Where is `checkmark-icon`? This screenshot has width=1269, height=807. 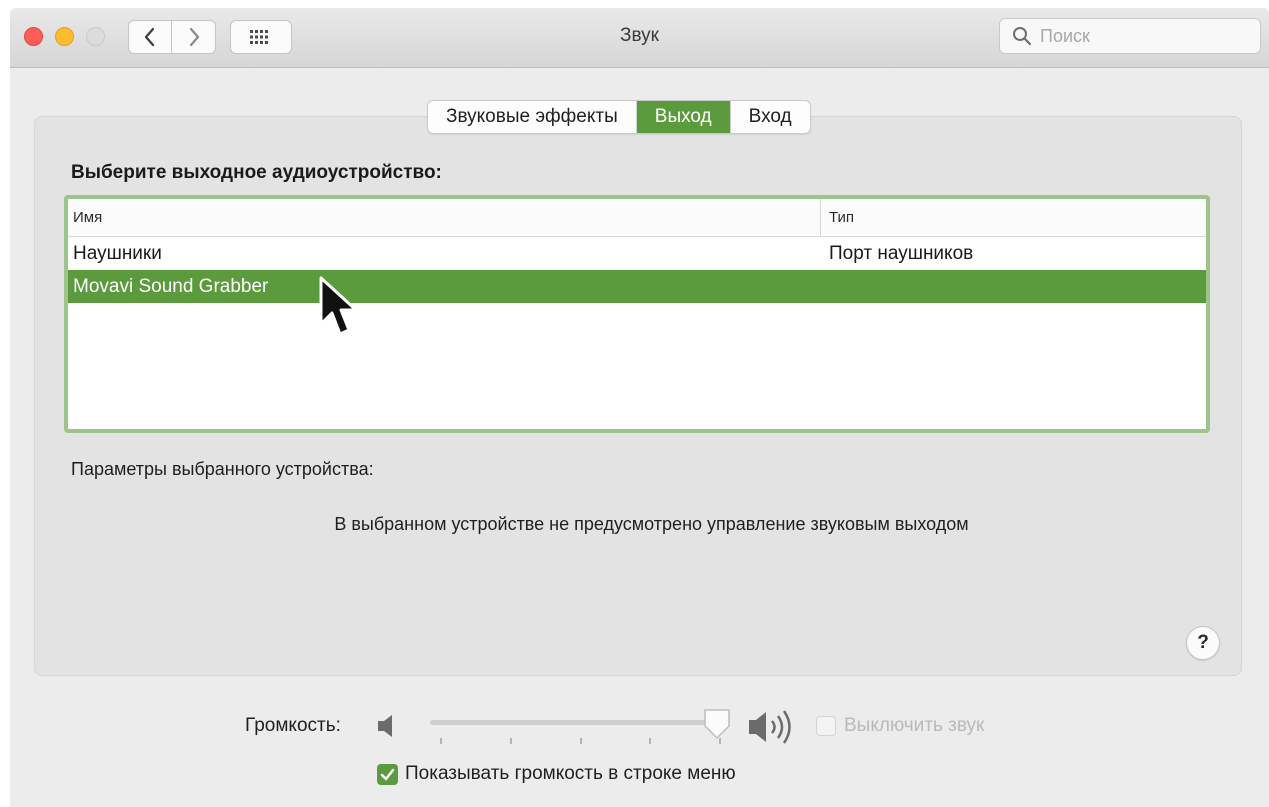
checkmark-icon is located at coordinates (387, 774).